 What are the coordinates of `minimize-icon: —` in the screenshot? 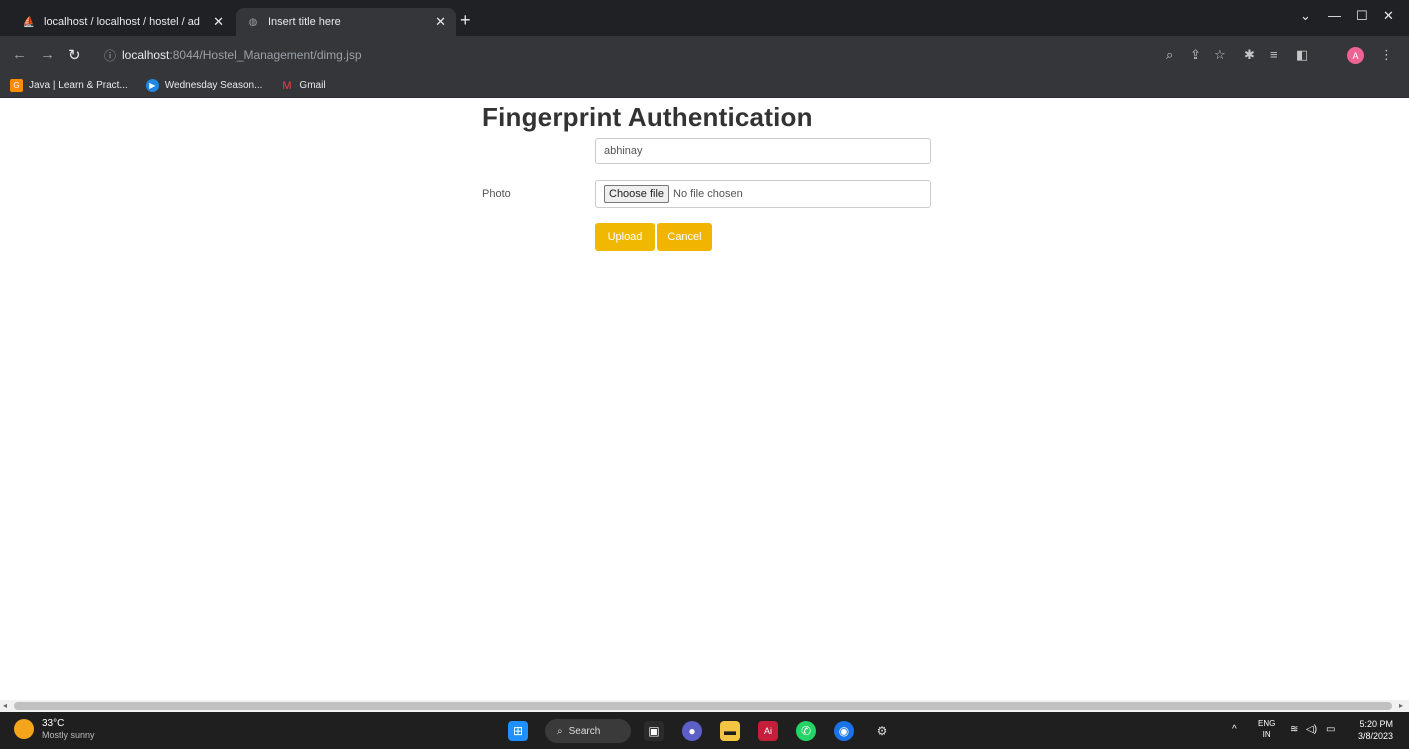 It's located at (1334, 15).